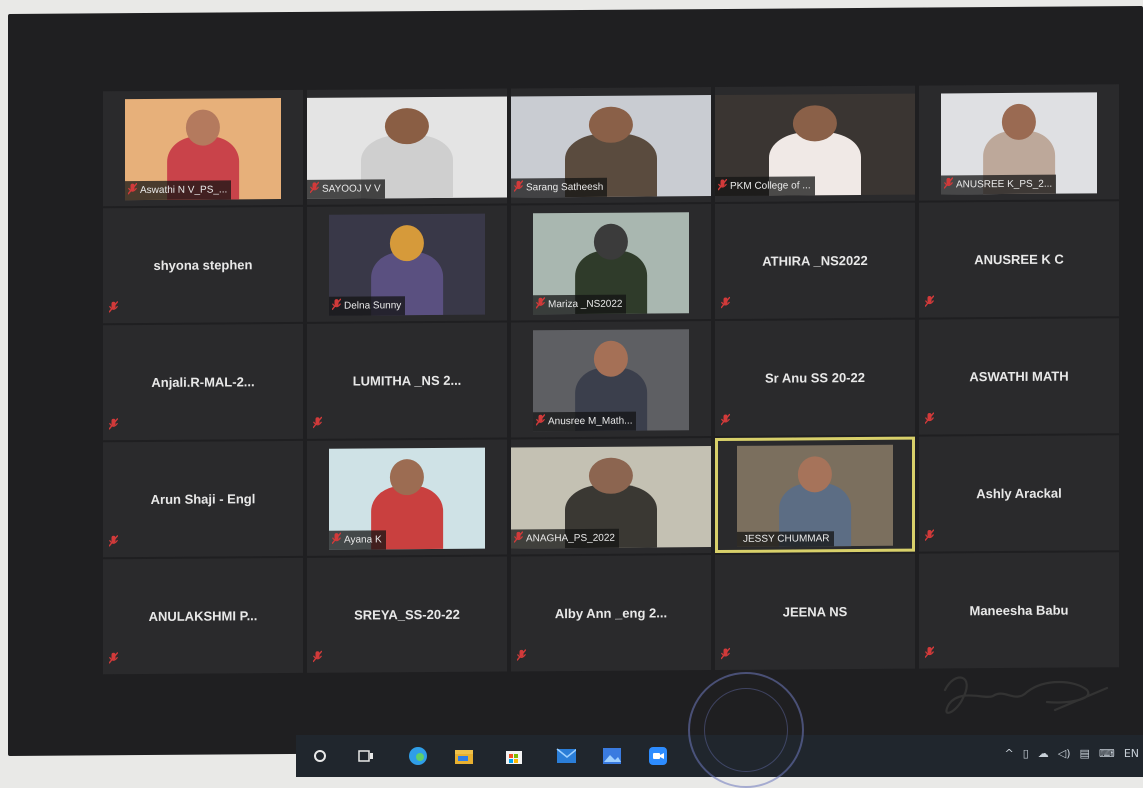  What do you see at coordinates (464, 756) in the screenshot?
I see `file-explorer-icon` at bounding box center [464, 756].